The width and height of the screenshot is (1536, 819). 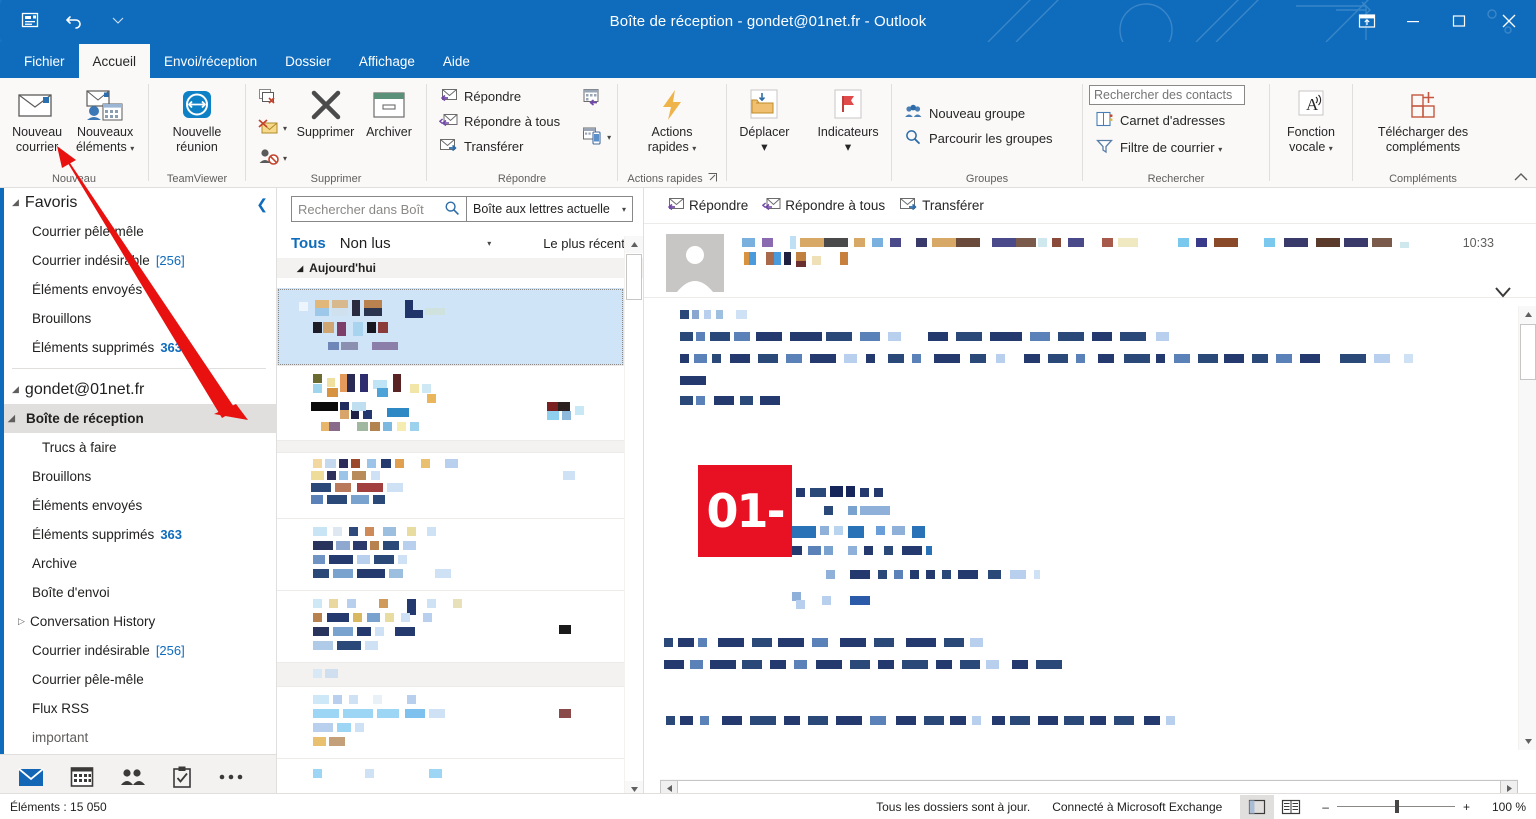 What do you see at coordinates (138, 708) in the screenshot?
I see `nav-folder-flux-rss: Flux RSS` at bounding box center [138, 708].